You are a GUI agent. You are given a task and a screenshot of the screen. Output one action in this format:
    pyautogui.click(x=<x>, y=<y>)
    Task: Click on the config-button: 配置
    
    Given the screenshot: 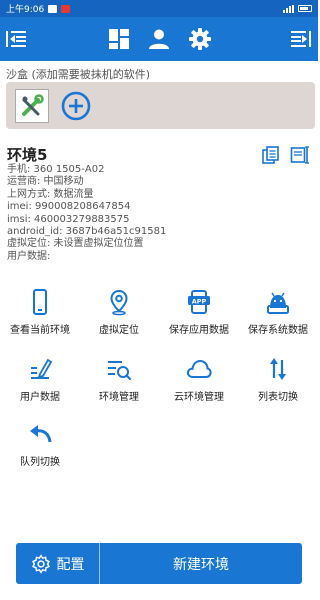 What is the action you would take?
    pyautogui.click(x=58, y=563)
    